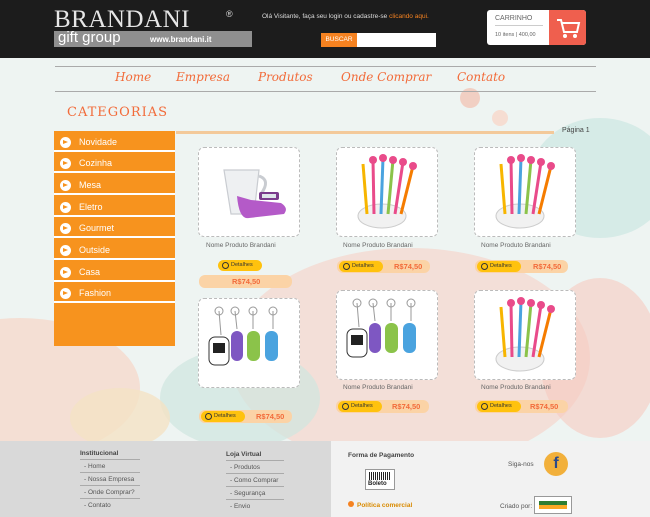 This screenshot has width=650, height=517. What do you see at coordinates (254, 480) in the screenshot?
I see `footer-link-como-comprar: - Como Comprar` at bounding box center [254, 480].